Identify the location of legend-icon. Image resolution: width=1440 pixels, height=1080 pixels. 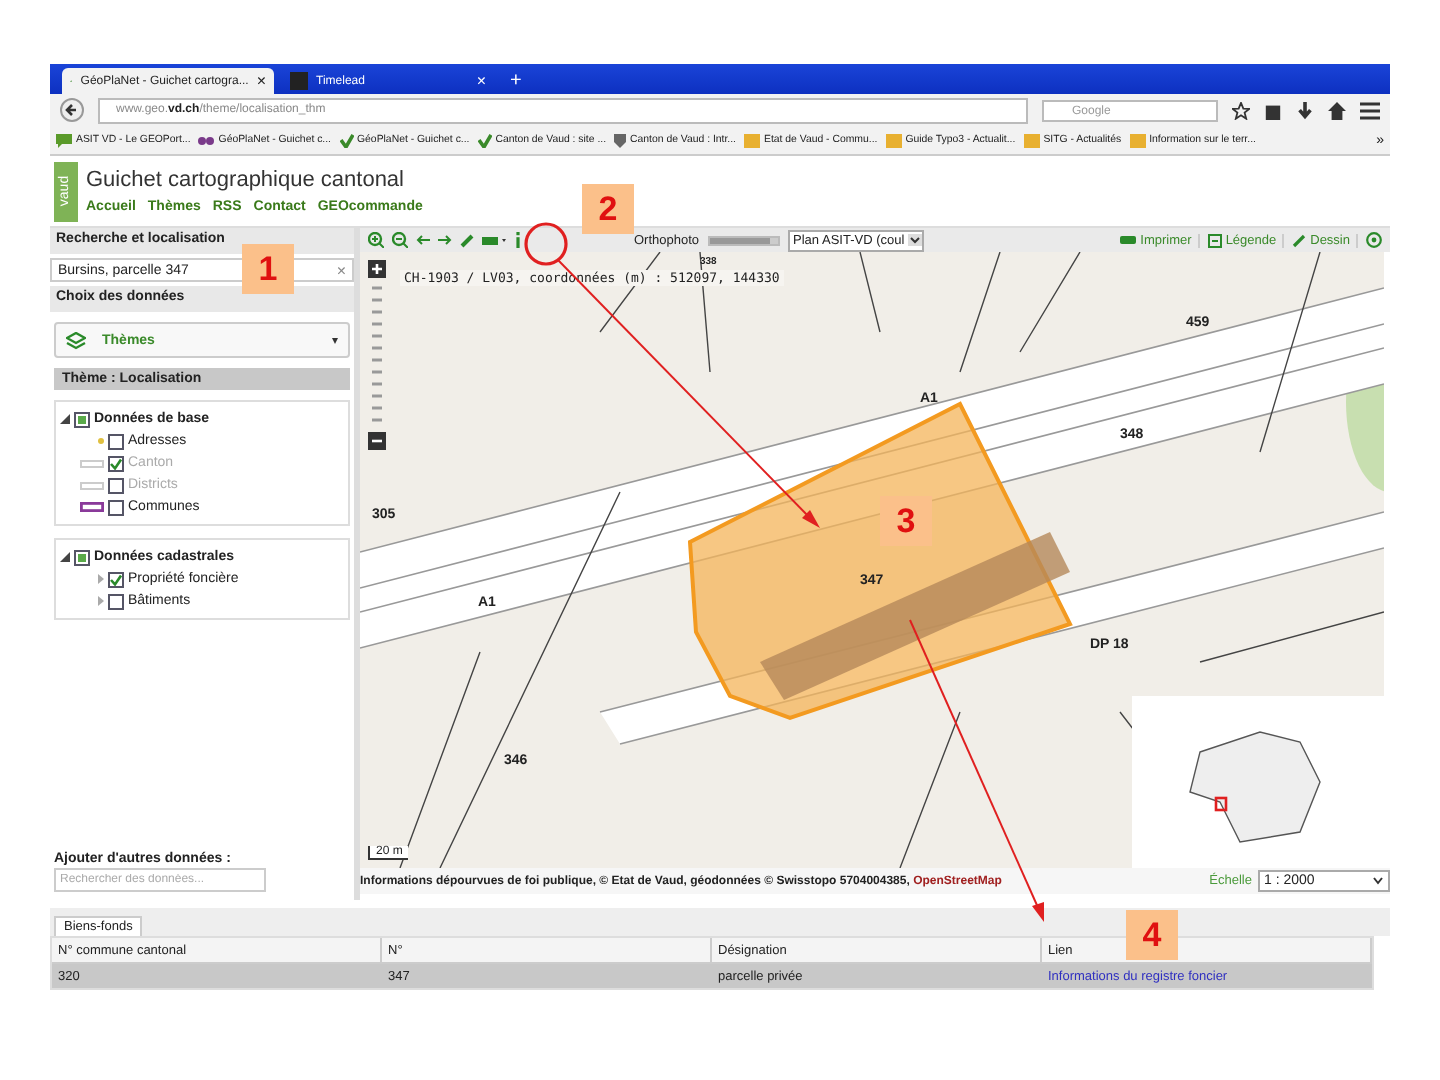
(1214, 240).